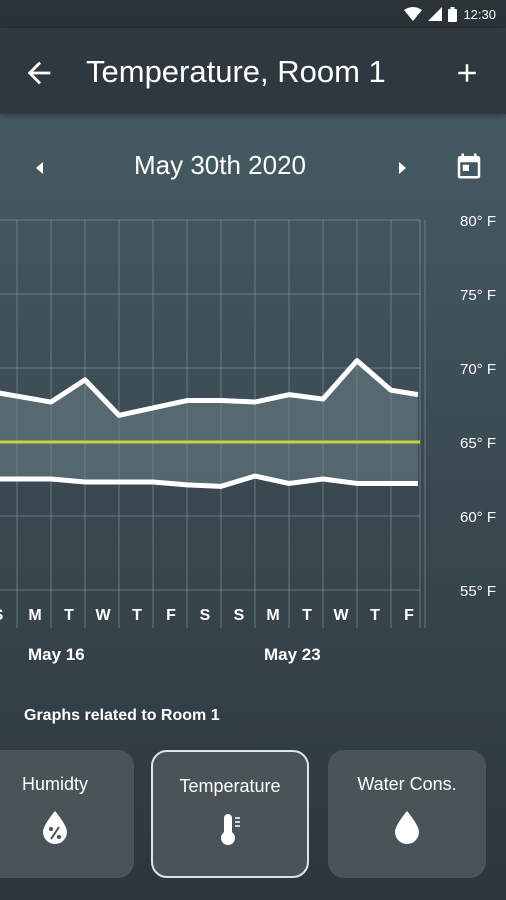  What do you see at coordinates (55, 827) in the screenshot?
I see `humidity-drop-icon` at bounding box center [55, 827].